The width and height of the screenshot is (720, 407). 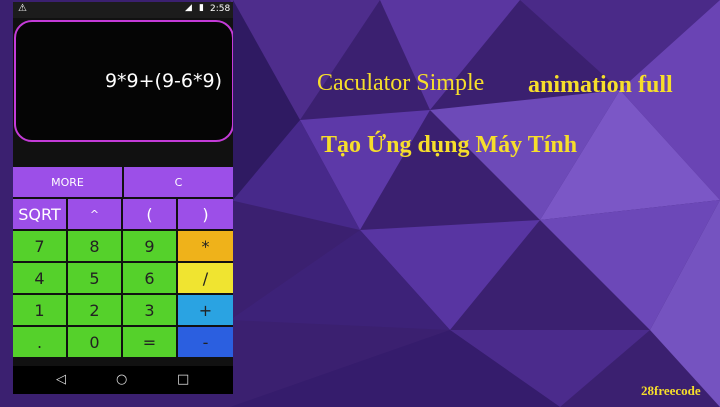 I want to click on watermark: 28freecode, so click(x=671, y=390).